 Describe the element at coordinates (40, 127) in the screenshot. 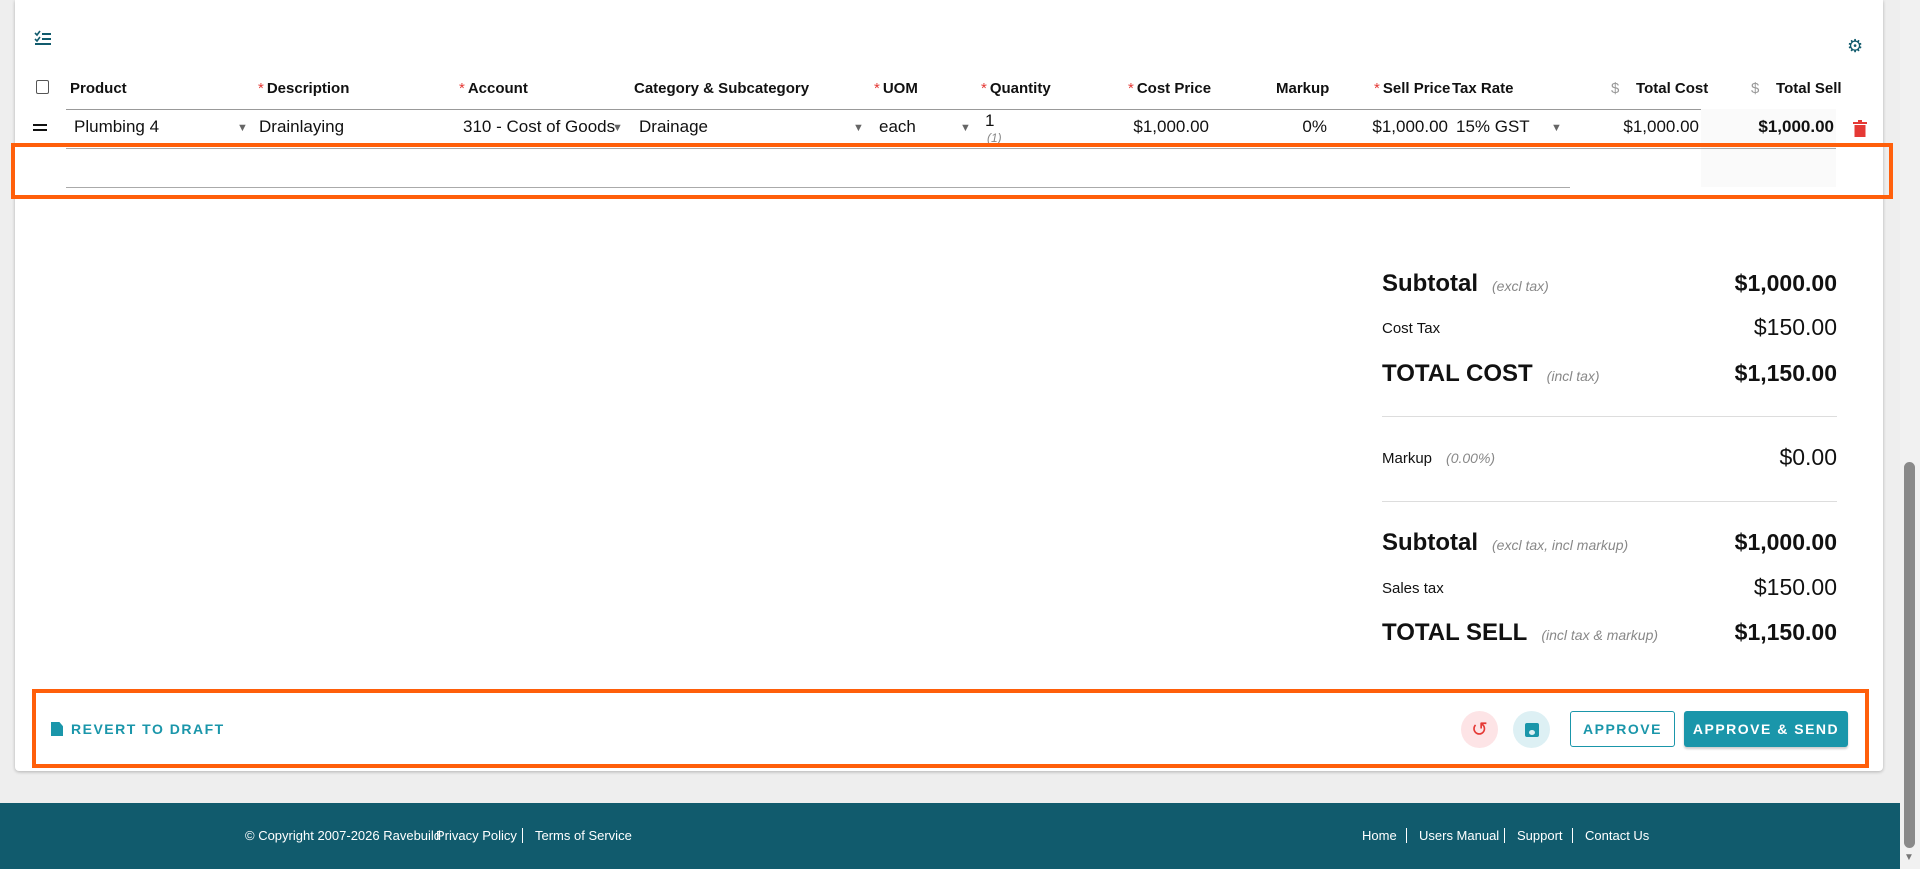

I see `drag-handle-icon` at that location.